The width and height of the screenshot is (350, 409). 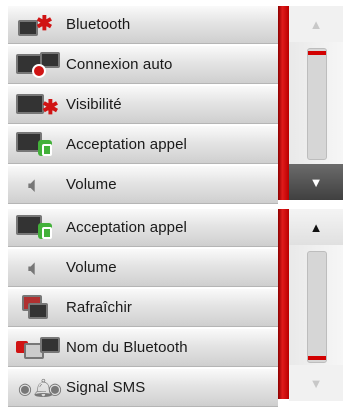 I want to click on list-item-label: Nom du Bluetooth, so click(x=127, y=347).